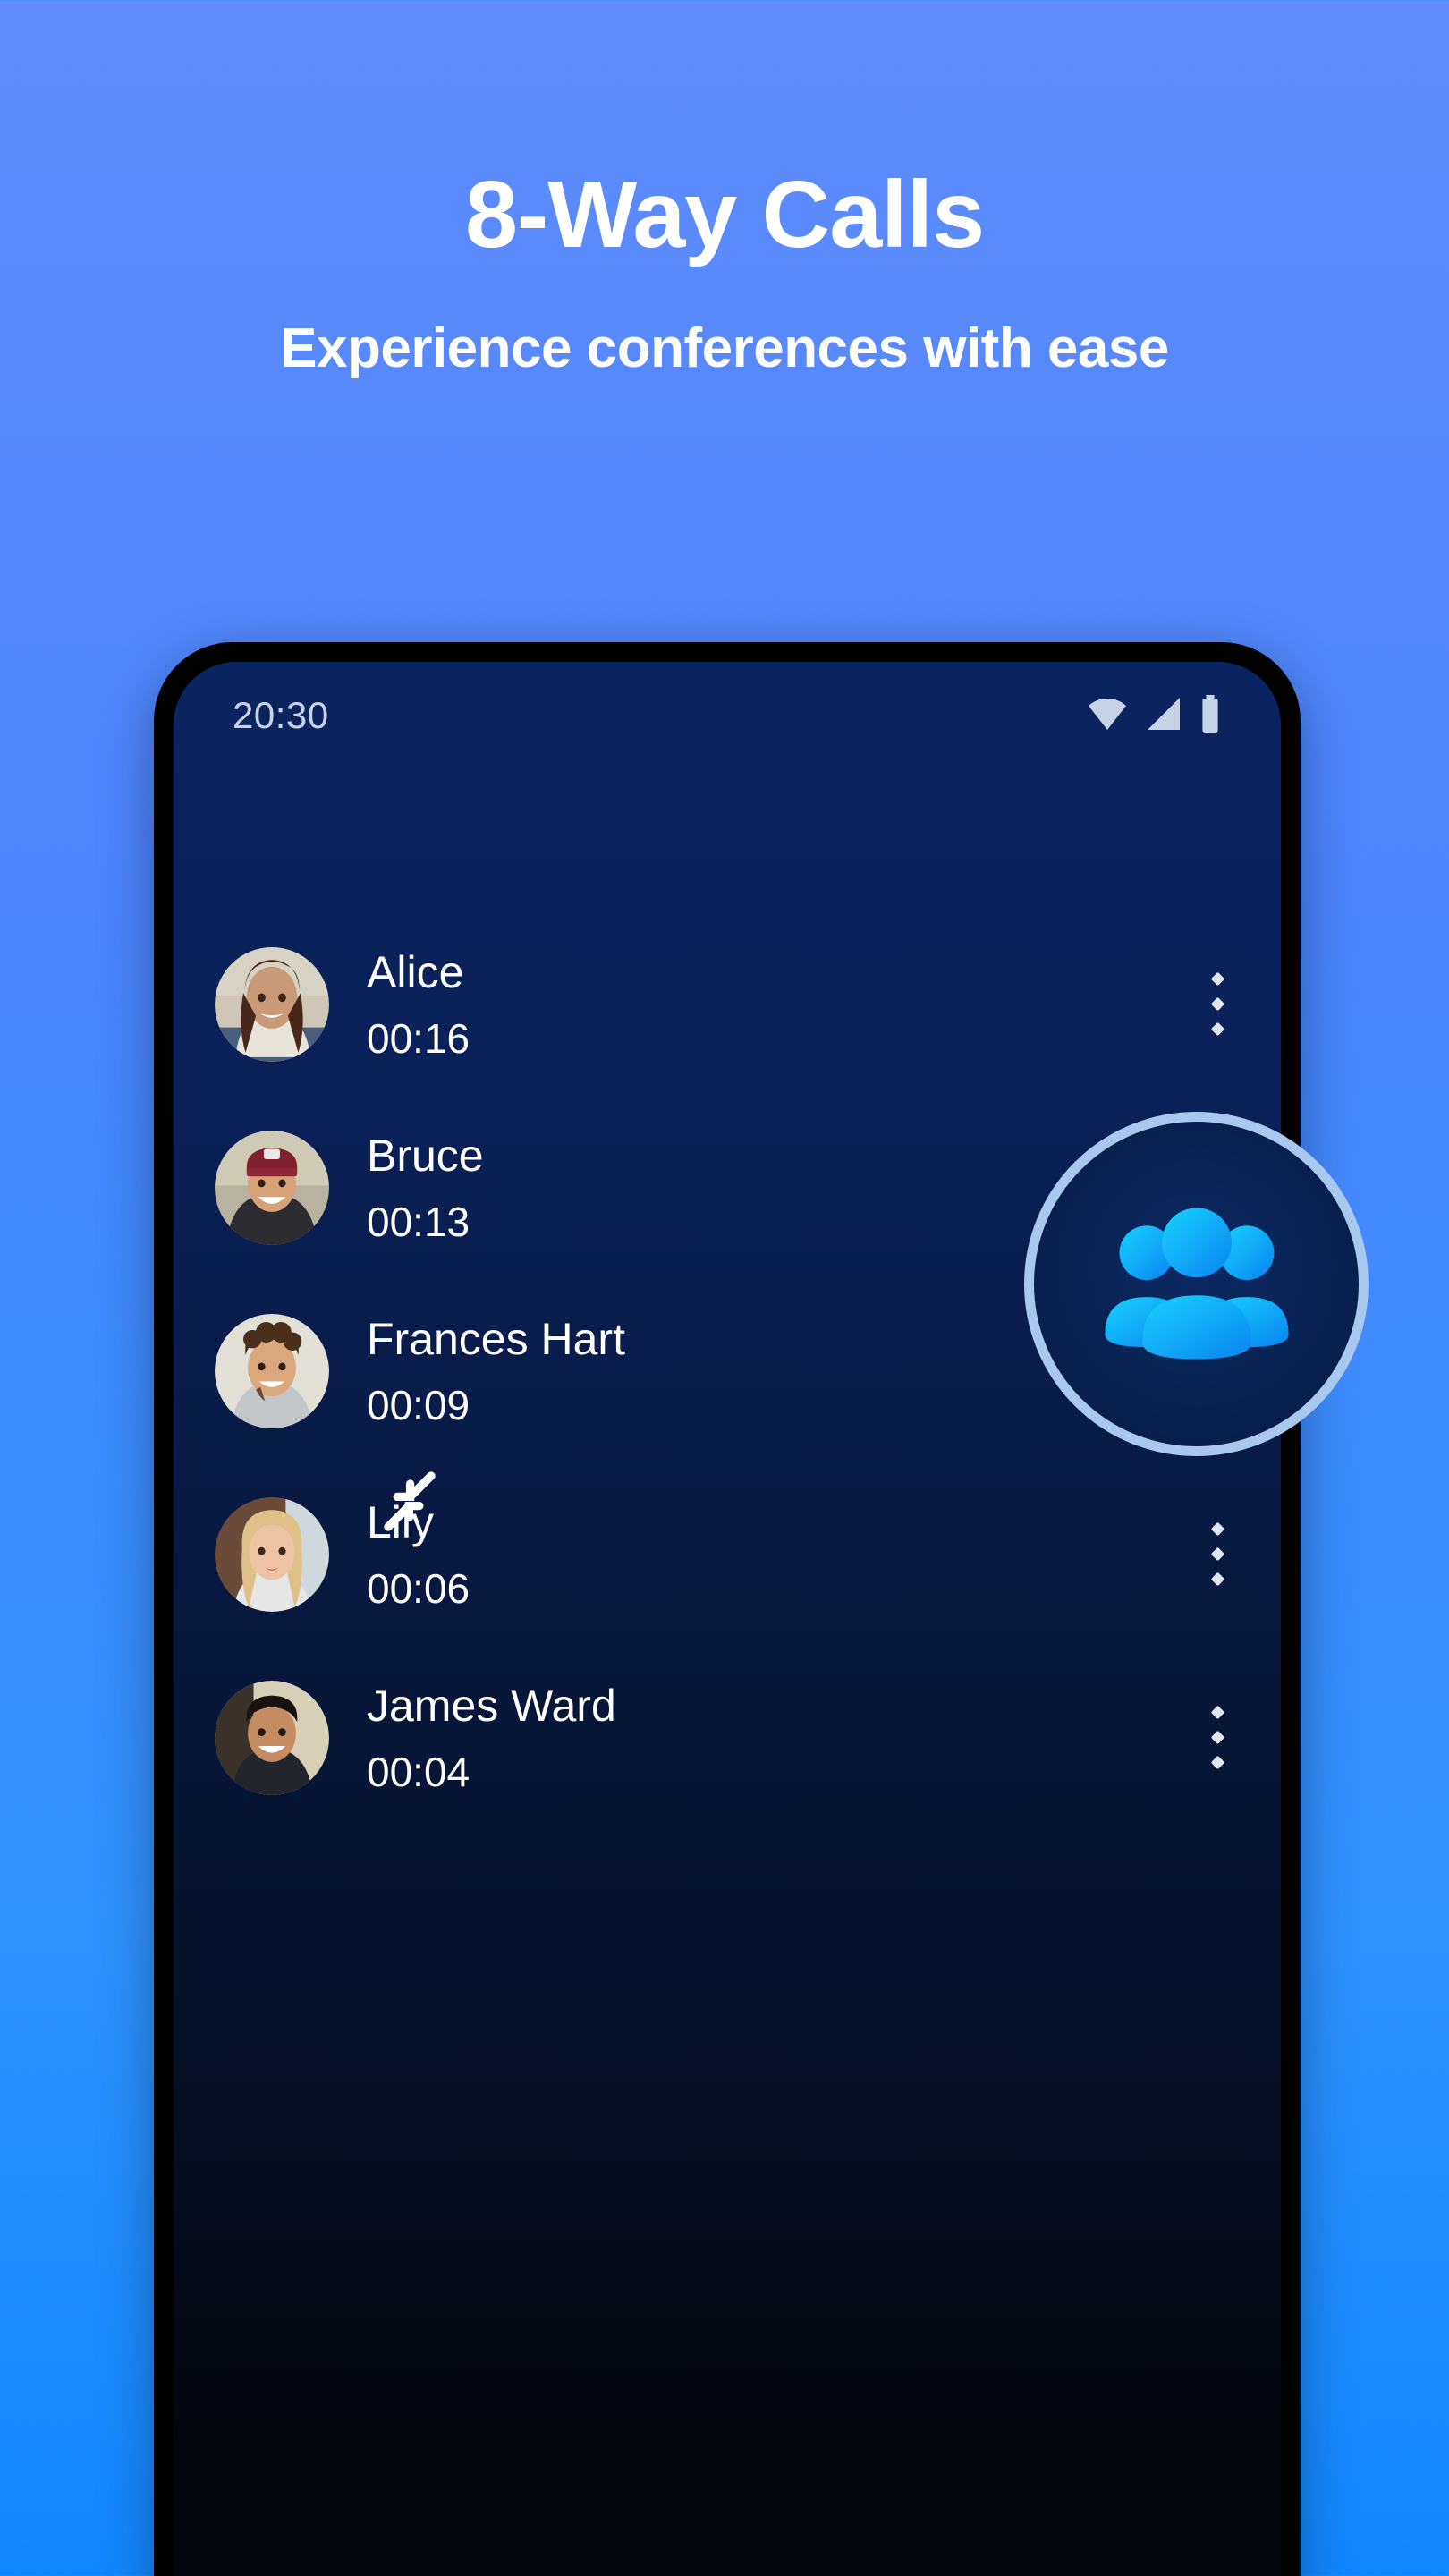 The width and height of the screenshot is (1449, 2576). I want to click on status-bar: 20:30, so click(727, 715).